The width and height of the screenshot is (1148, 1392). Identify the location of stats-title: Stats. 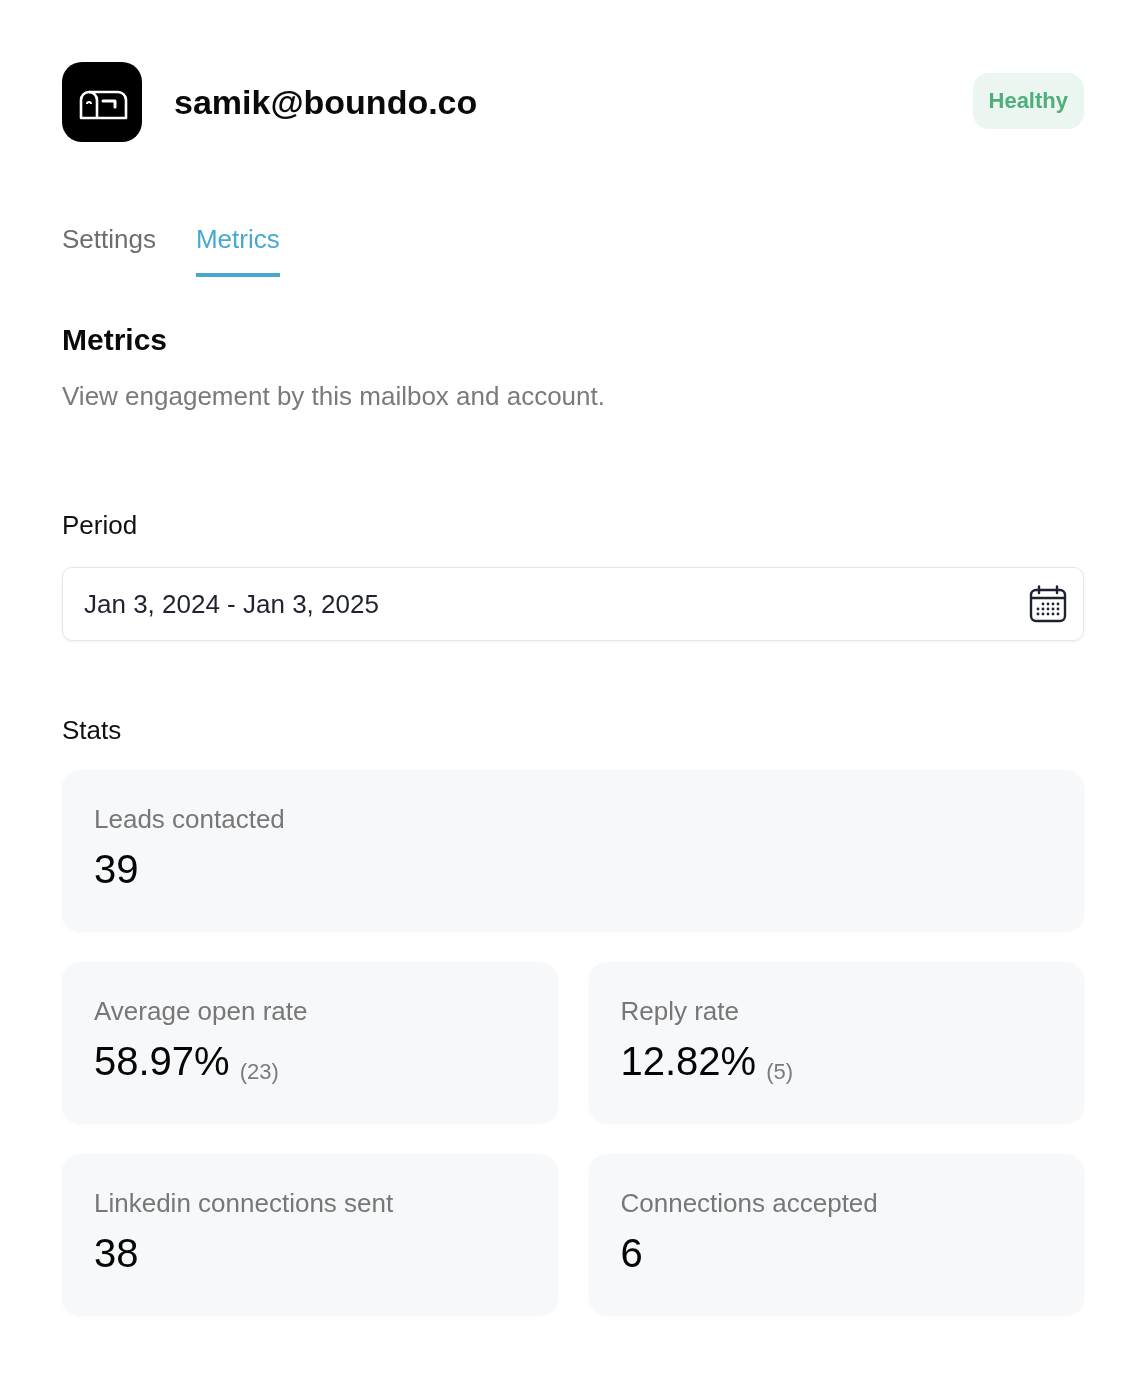
(92, 730).